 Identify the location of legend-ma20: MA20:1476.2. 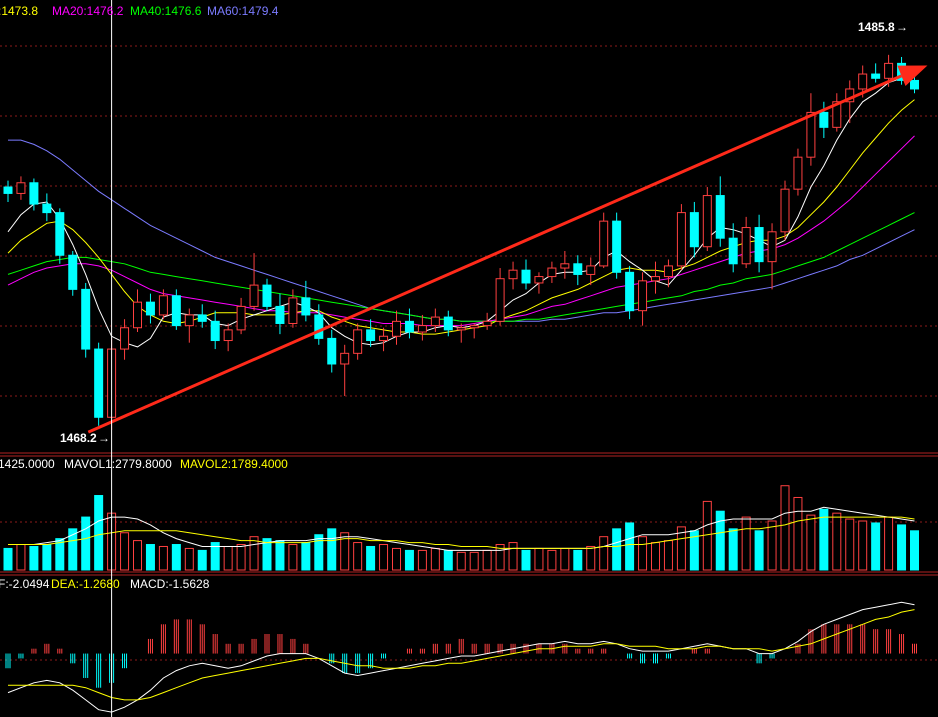
(88, 11).